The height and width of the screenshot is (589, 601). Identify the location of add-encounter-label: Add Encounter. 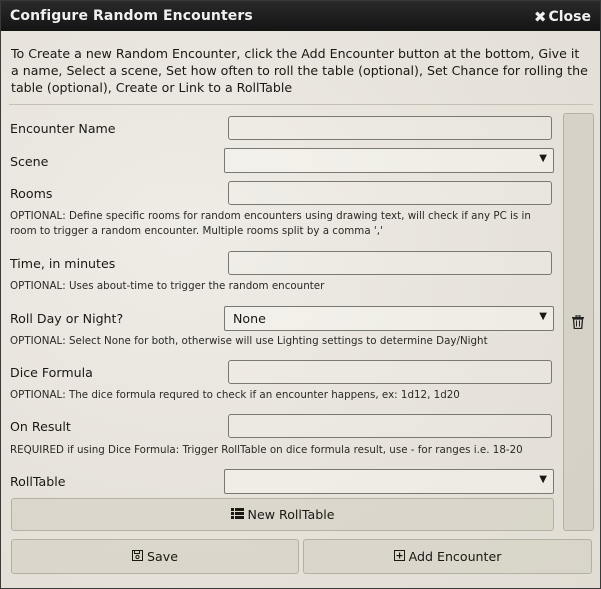
(455, 556).